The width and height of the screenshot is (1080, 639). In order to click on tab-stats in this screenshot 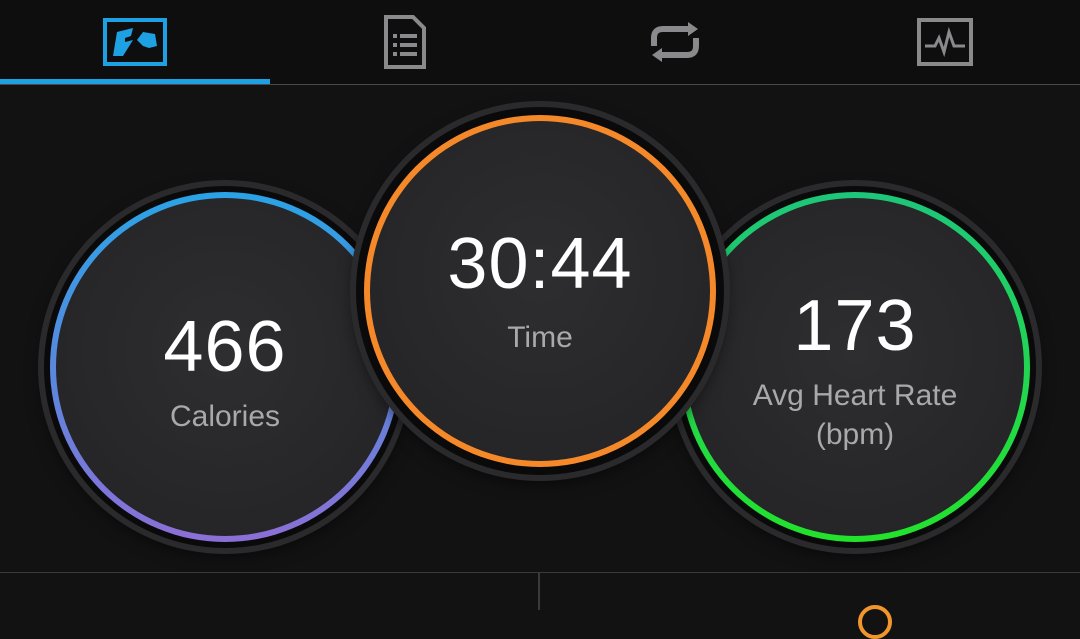, I will do `click(135, 42)`.